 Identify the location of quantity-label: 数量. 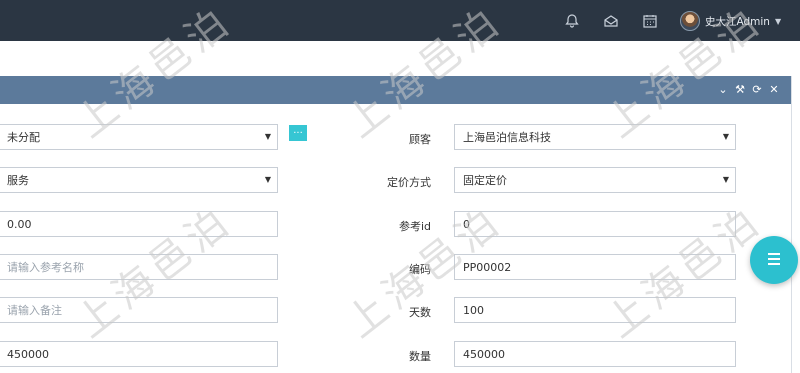
(420, 356).